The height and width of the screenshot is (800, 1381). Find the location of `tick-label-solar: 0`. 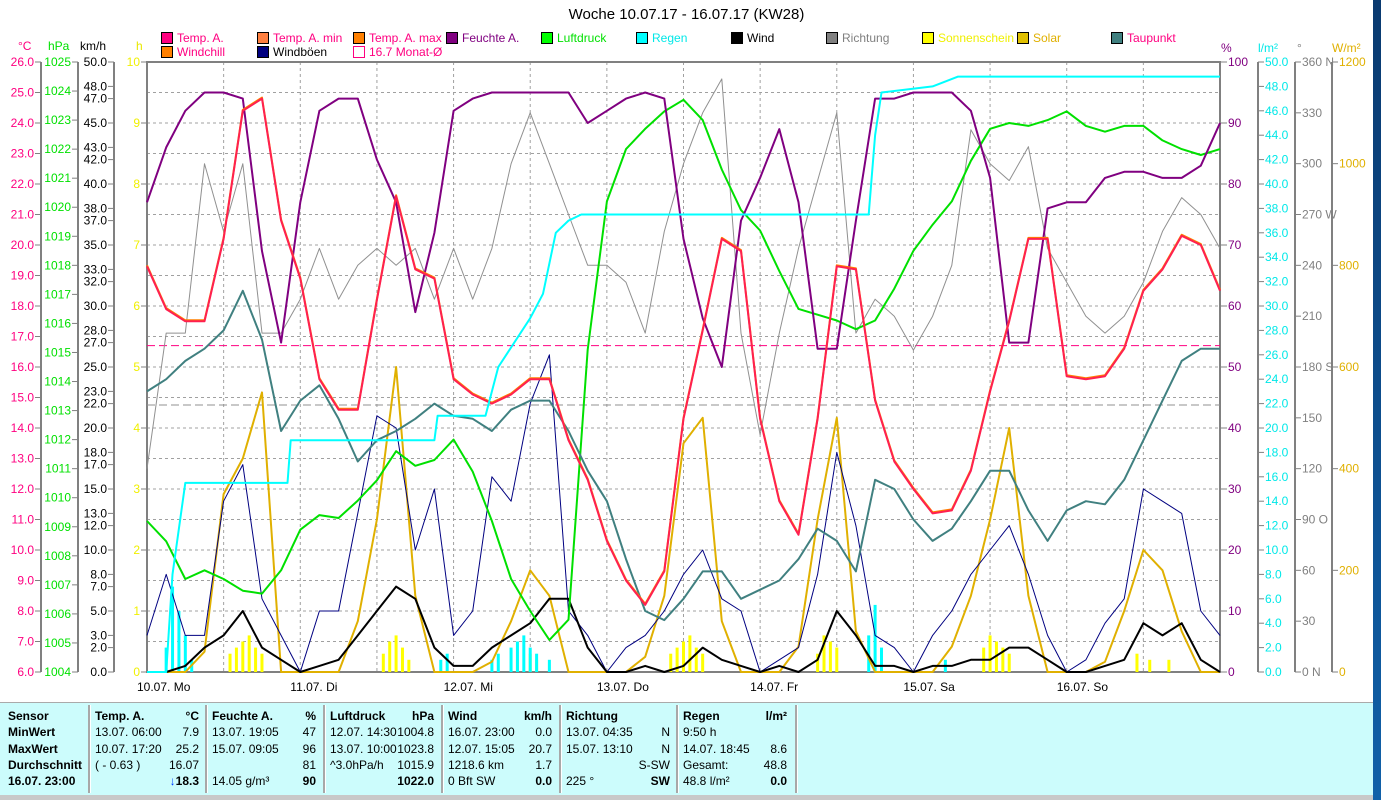

tick-label-solar: 0 is located at coordinates (1342, 672).